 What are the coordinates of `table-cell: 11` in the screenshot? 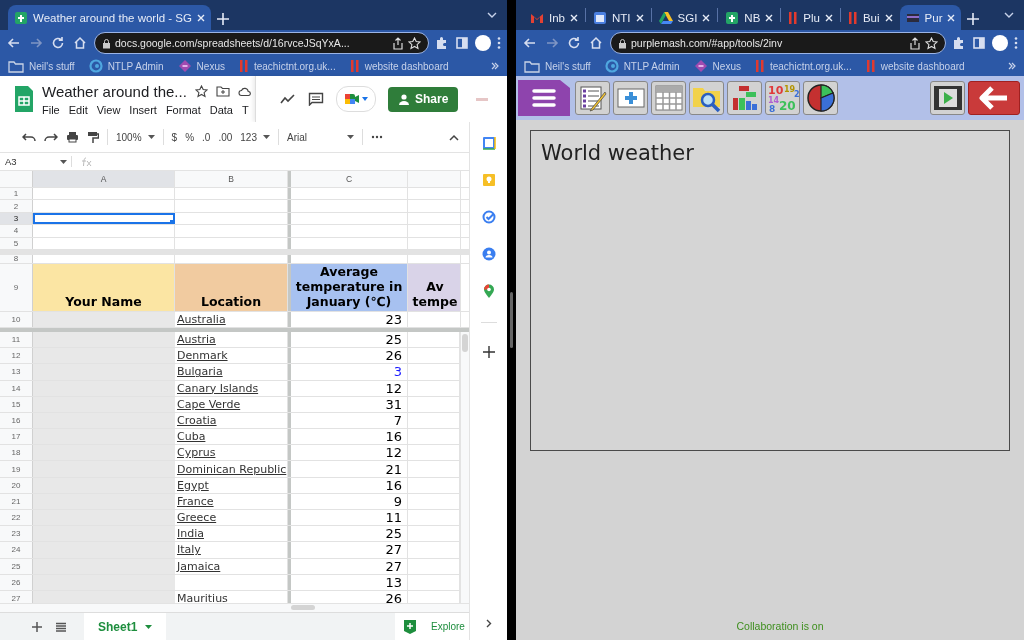 It's located at (393, 518).